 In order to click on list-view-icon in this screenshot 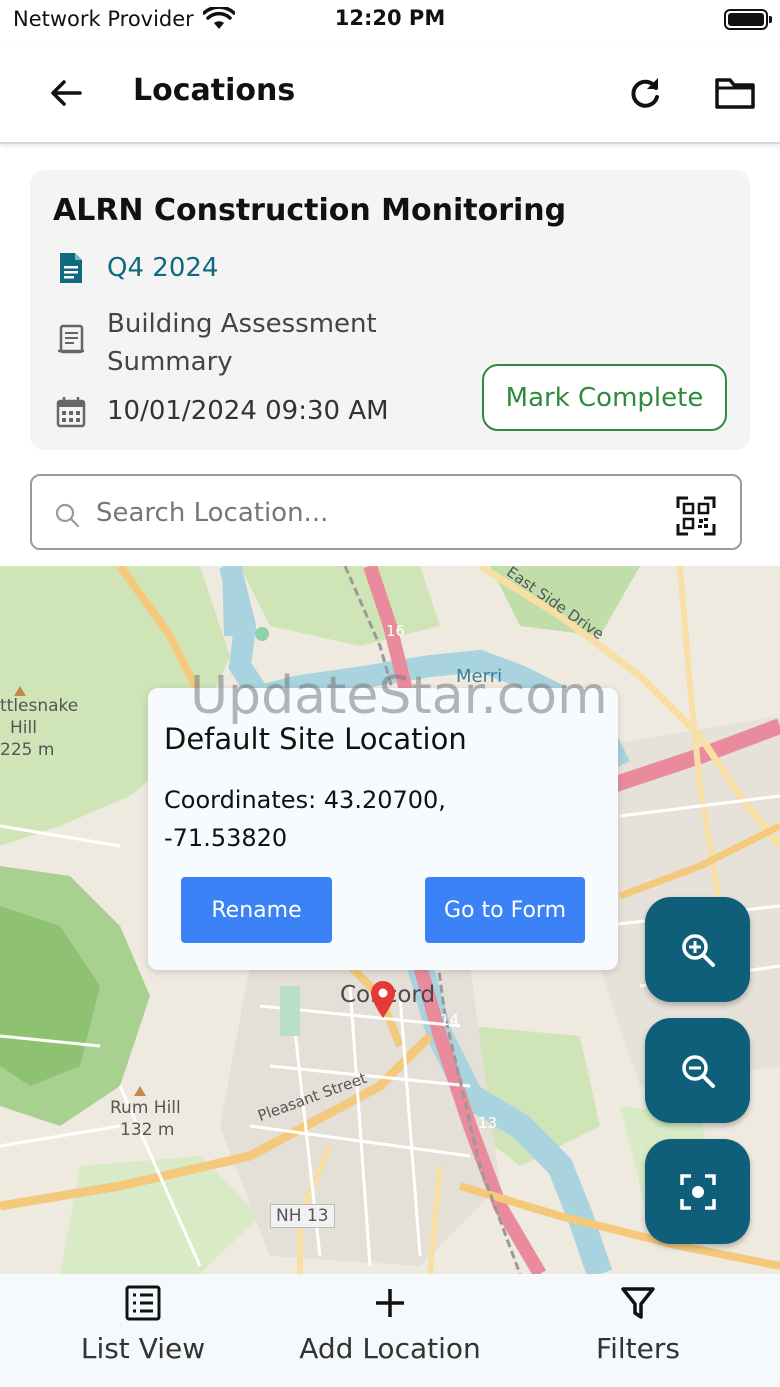, I will do `click(143, 1303)`.